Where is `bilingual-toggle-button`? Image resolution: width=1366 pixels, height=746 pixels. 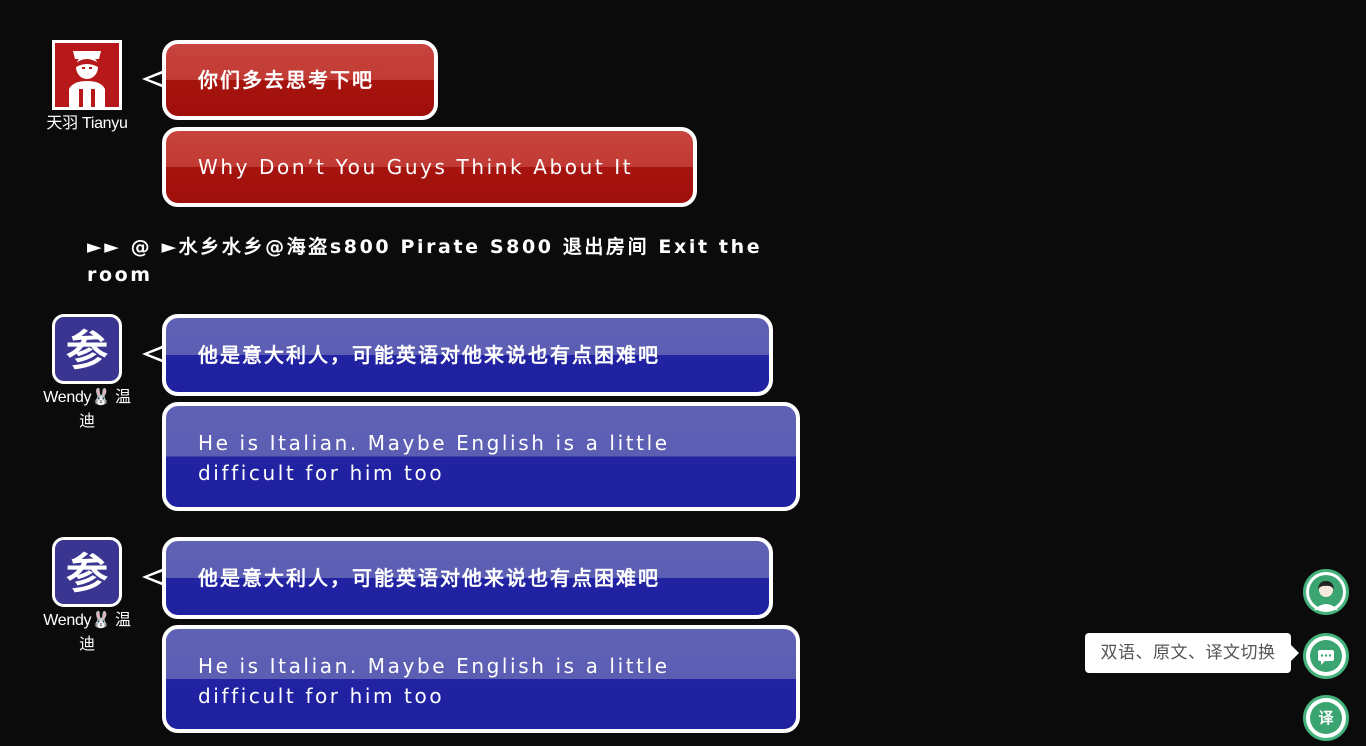
bilingual-toggle-button is located at coordinates (1326, 656).